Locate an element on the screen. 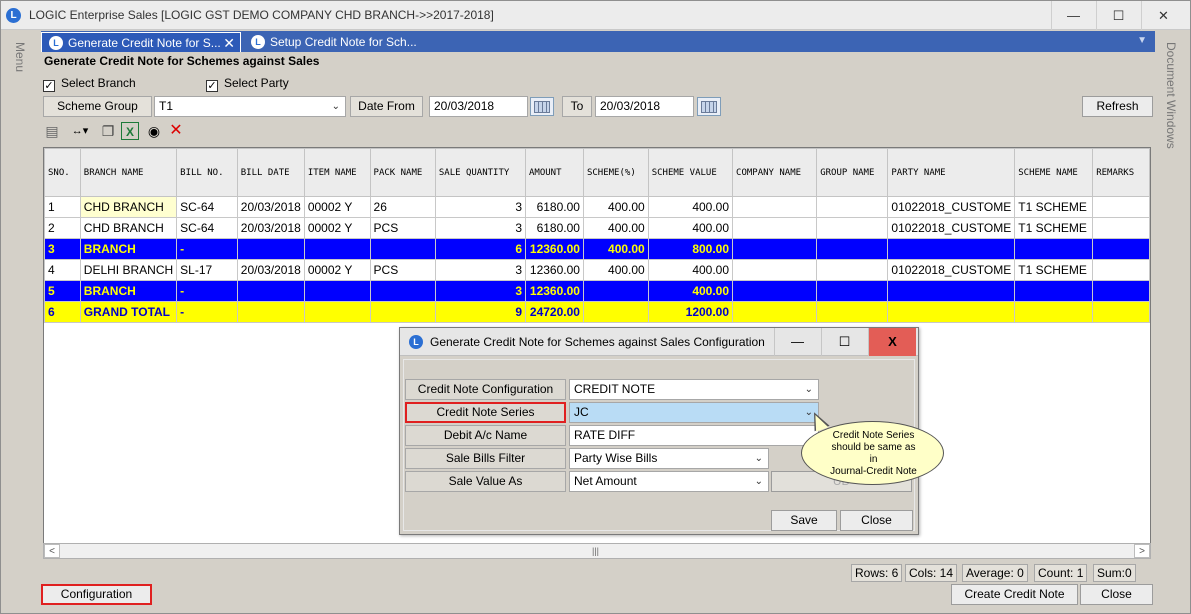  table-cell: 24720.00 is located at coordinates (554, 312).